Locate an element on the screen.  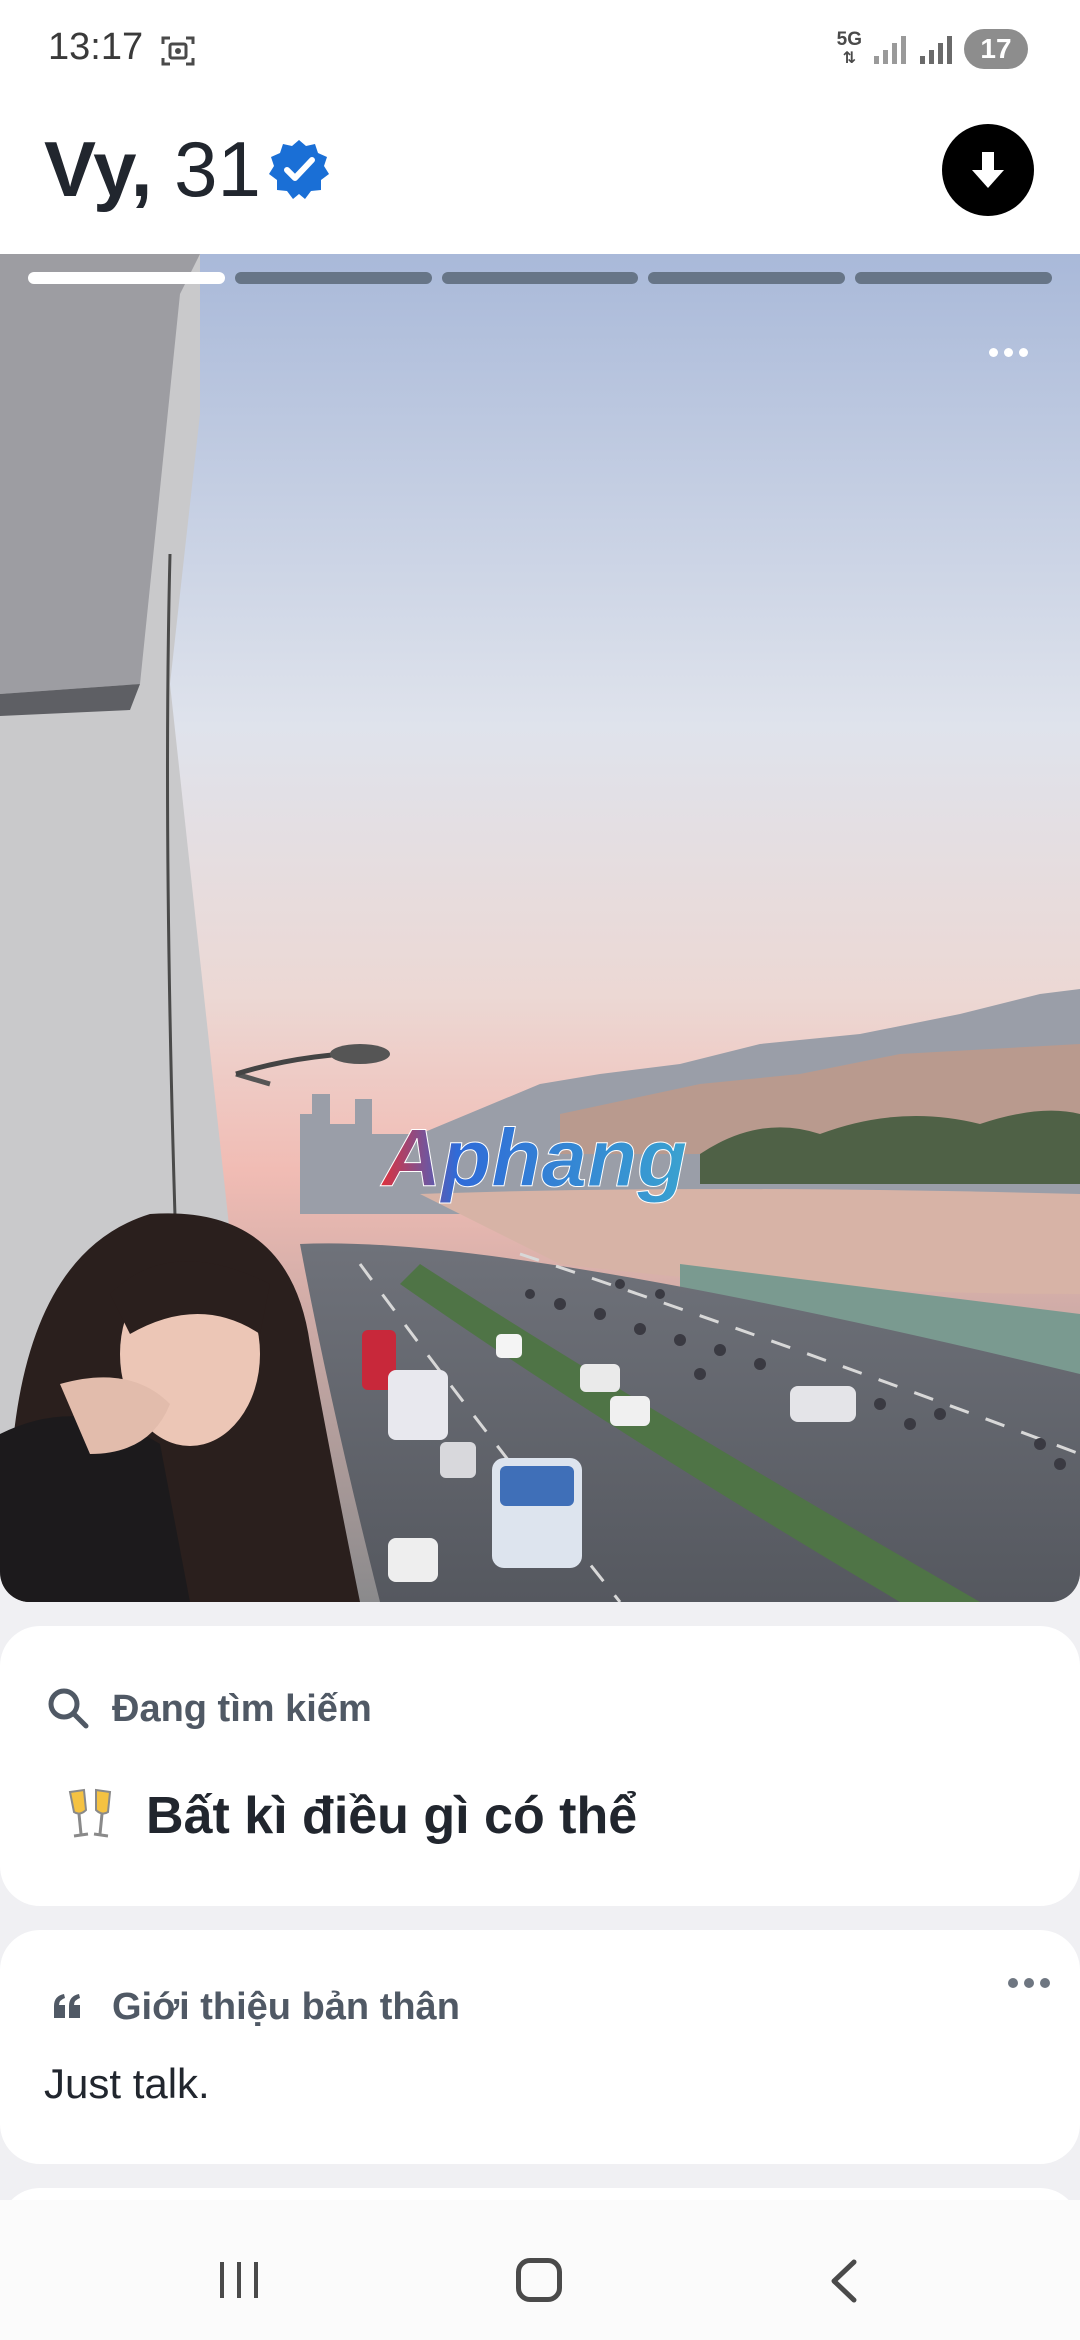
status-icons: 5G ⇅ 17 is located at coordinates (932, 49).